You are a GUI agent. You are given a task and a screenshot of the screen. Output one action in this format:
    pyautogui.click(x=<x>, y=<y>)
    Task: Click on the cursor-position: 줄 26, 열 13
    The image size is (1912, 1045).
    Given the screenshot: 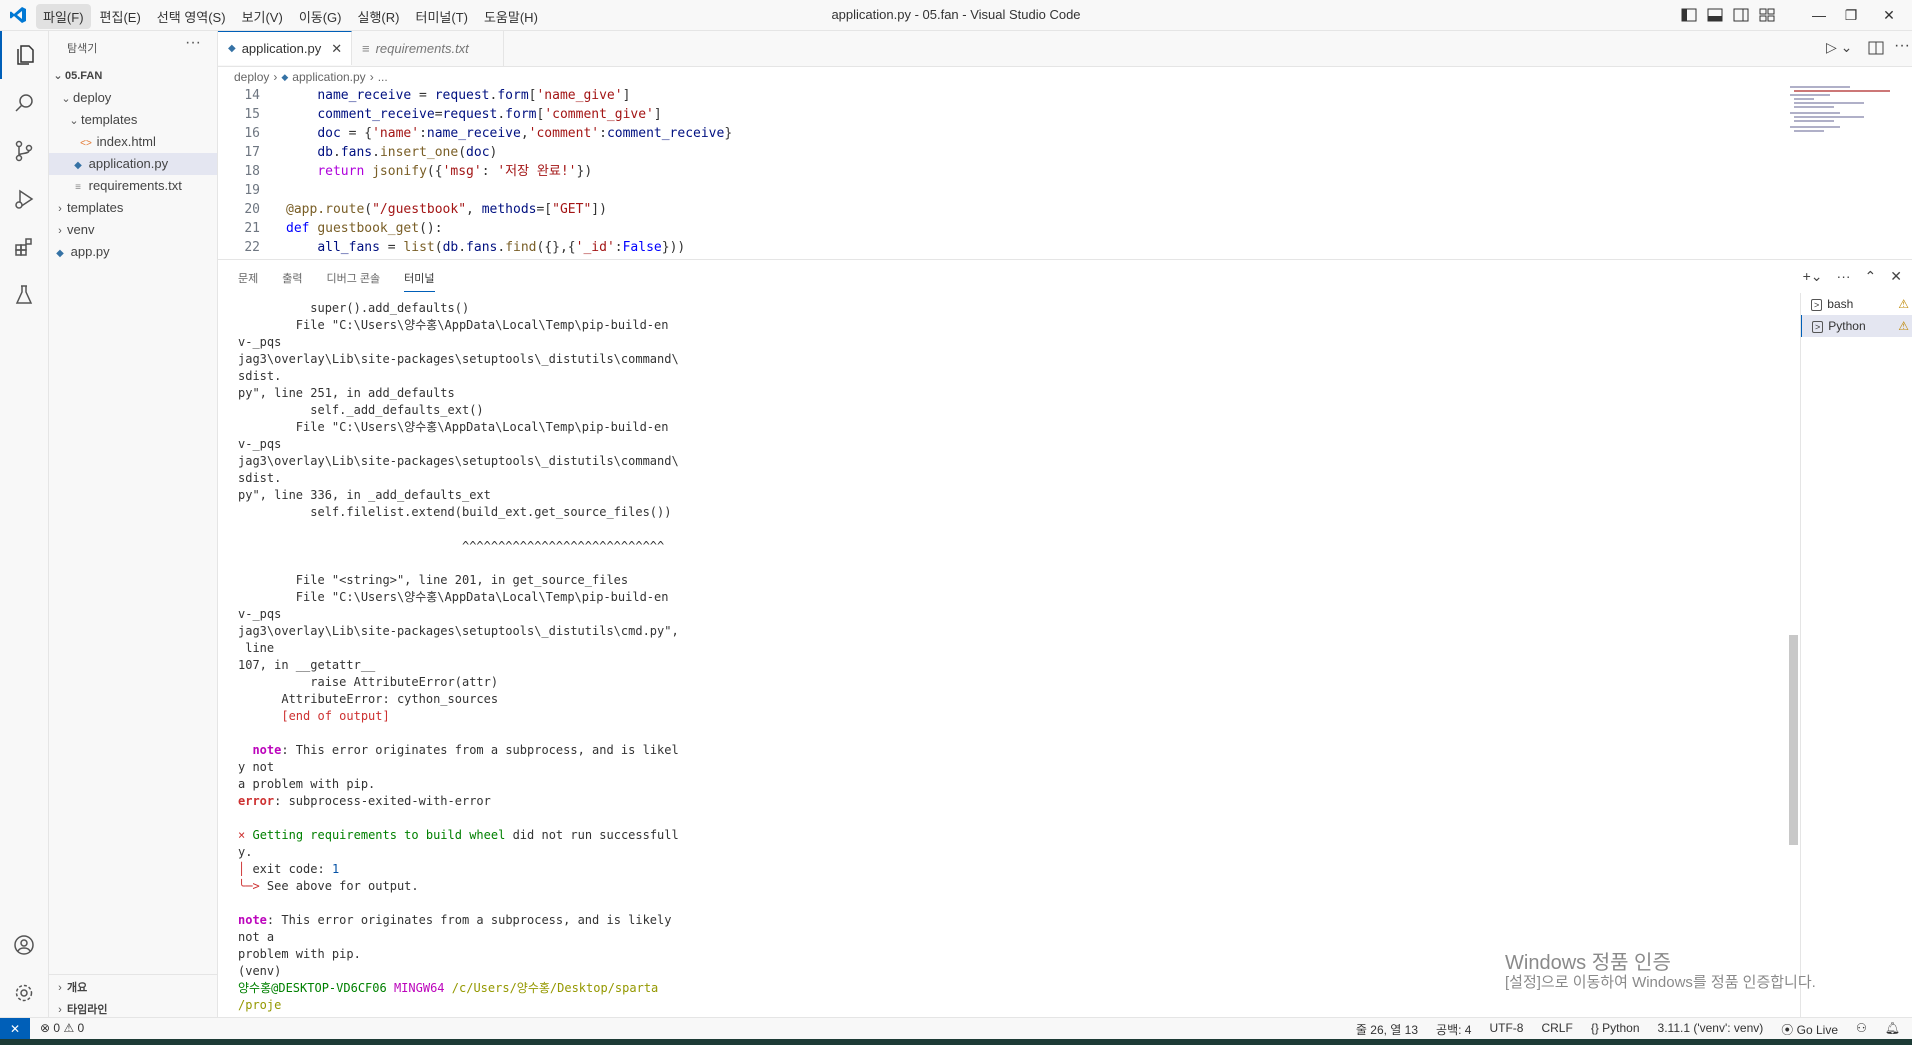 What is the action you would take?
    pyautogui.click(x=1387, y=1029)
    